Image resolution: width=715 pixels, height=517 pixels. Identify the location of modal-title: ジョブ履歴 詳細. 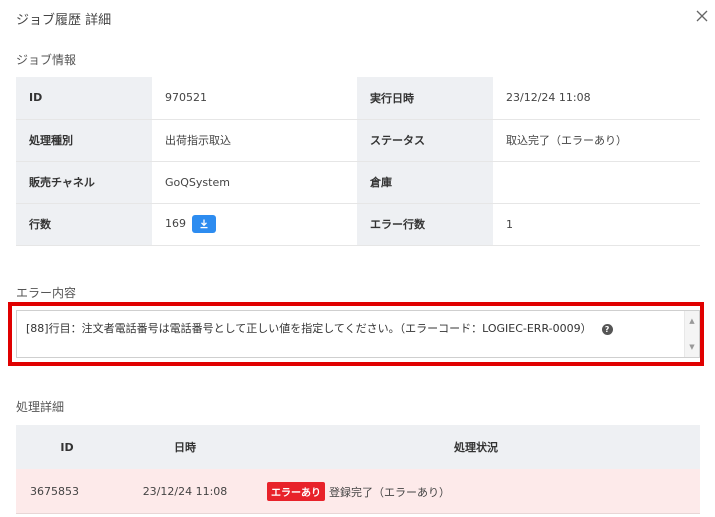
(64, 20).